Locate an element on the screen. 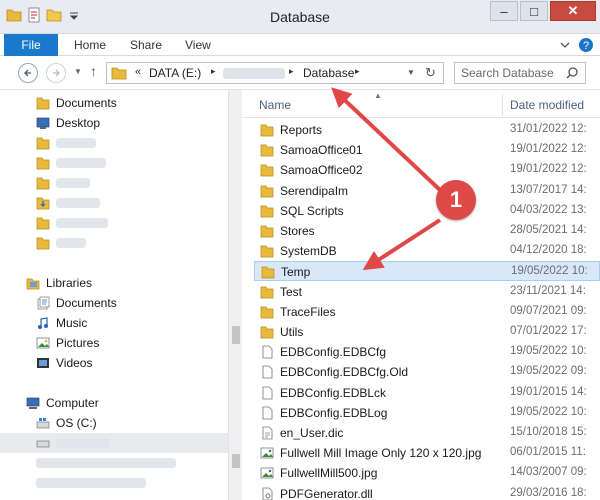 This screenshot has height=500, width=600. file-row: EDBConfig.EDBLck 19/01/2015 14: is located at coordinates (427, 393).